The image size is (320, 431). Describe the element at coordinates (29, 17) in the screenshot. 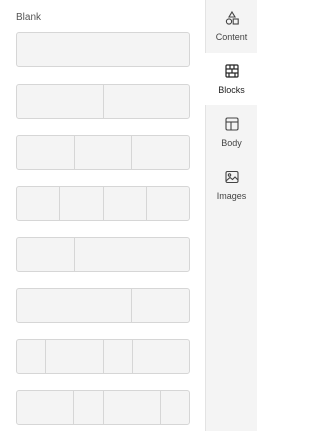

I see `section-label: Blank` at that location.